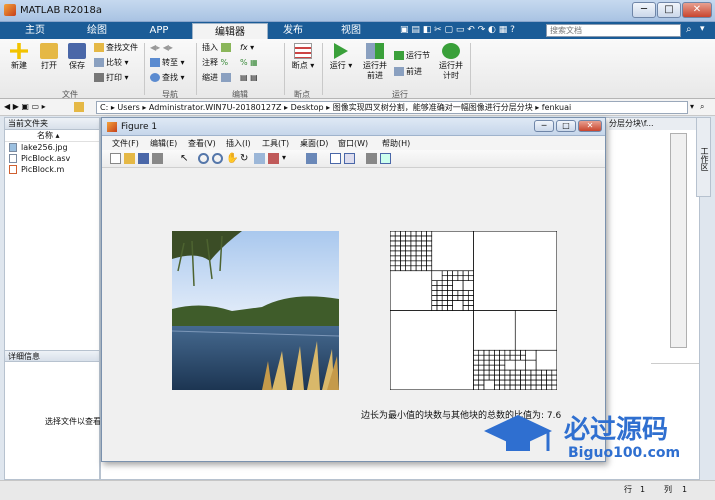  I want to click on menu-insert: 插入(I), so click(238, 143).